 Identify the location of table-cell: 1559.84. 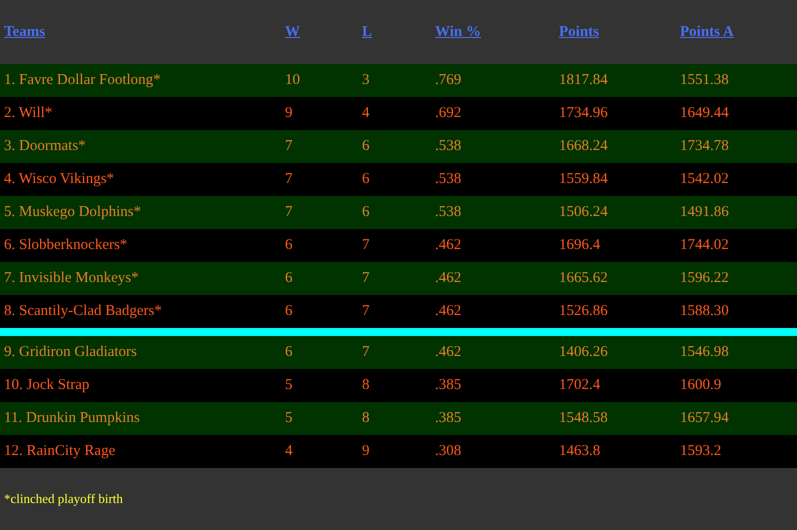
(583, 179).